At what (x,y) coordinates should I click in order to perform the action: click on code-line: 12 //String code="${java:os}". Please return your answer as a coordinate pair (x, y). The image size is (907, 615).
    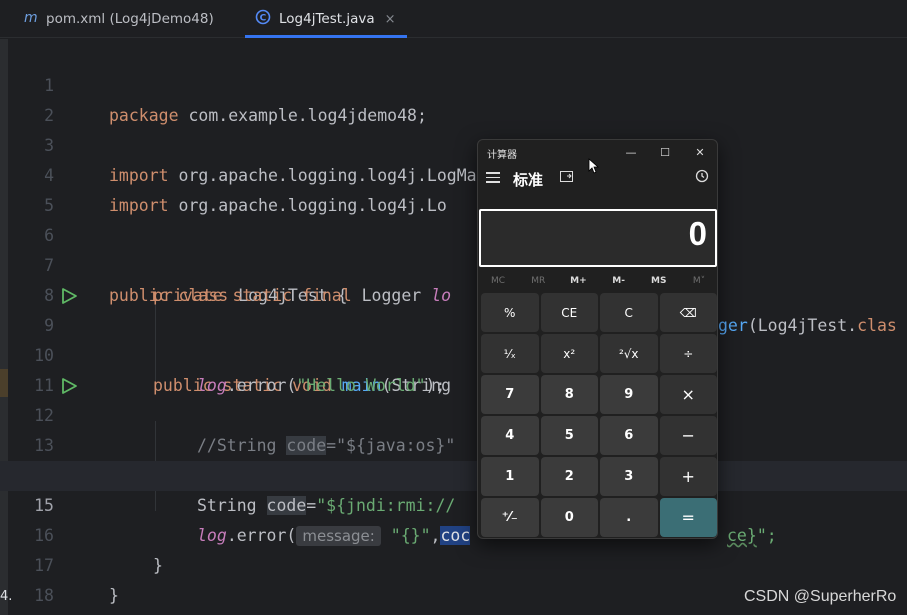
    Looking at the image, I should click on (453, 413).